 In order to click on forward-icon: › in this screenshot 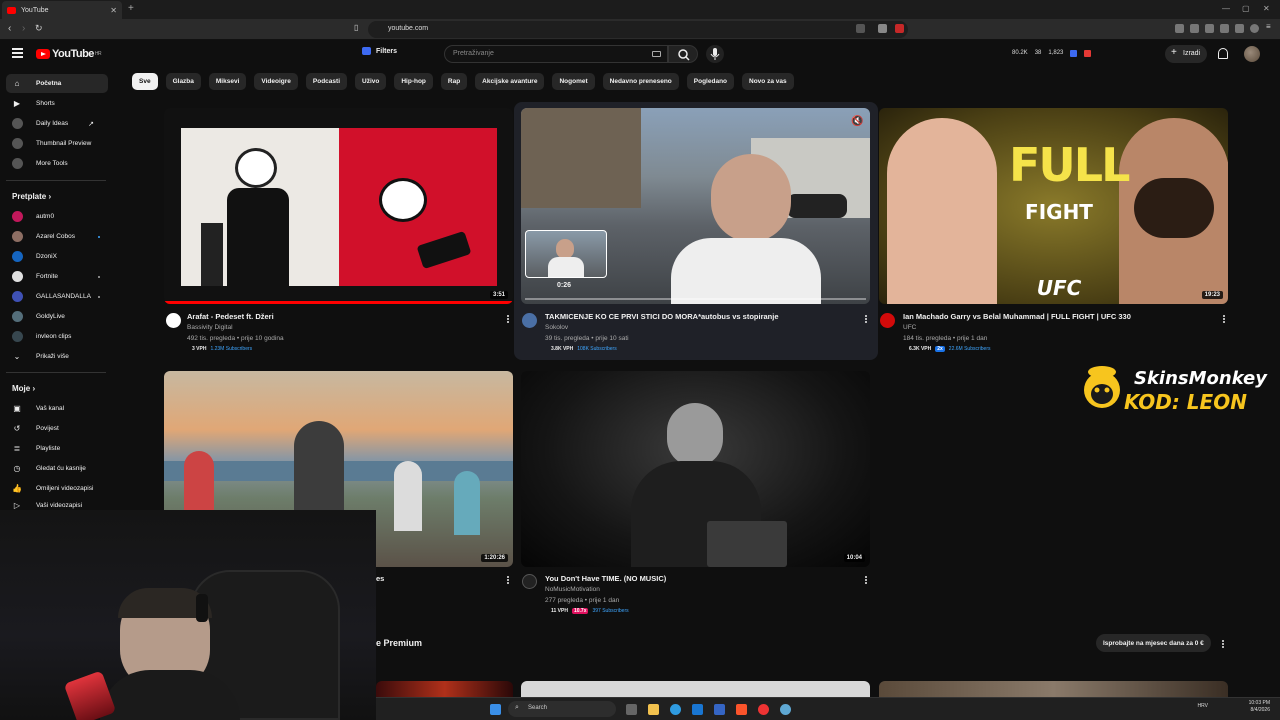, I will do `click(23, 28)`.